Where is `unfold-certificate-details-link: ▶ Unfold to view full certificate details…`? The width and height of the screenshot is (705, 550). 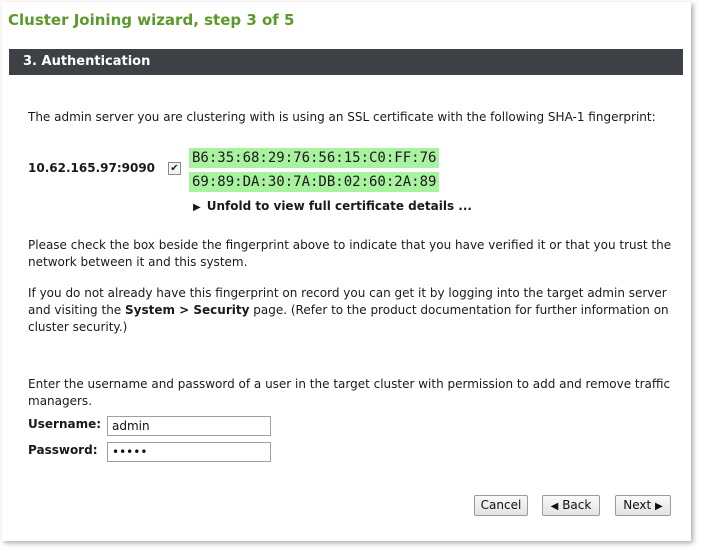
unfold-certificate-details-link: ▶ Unfold to view full certificate details… is located at coordinates (332, 206).